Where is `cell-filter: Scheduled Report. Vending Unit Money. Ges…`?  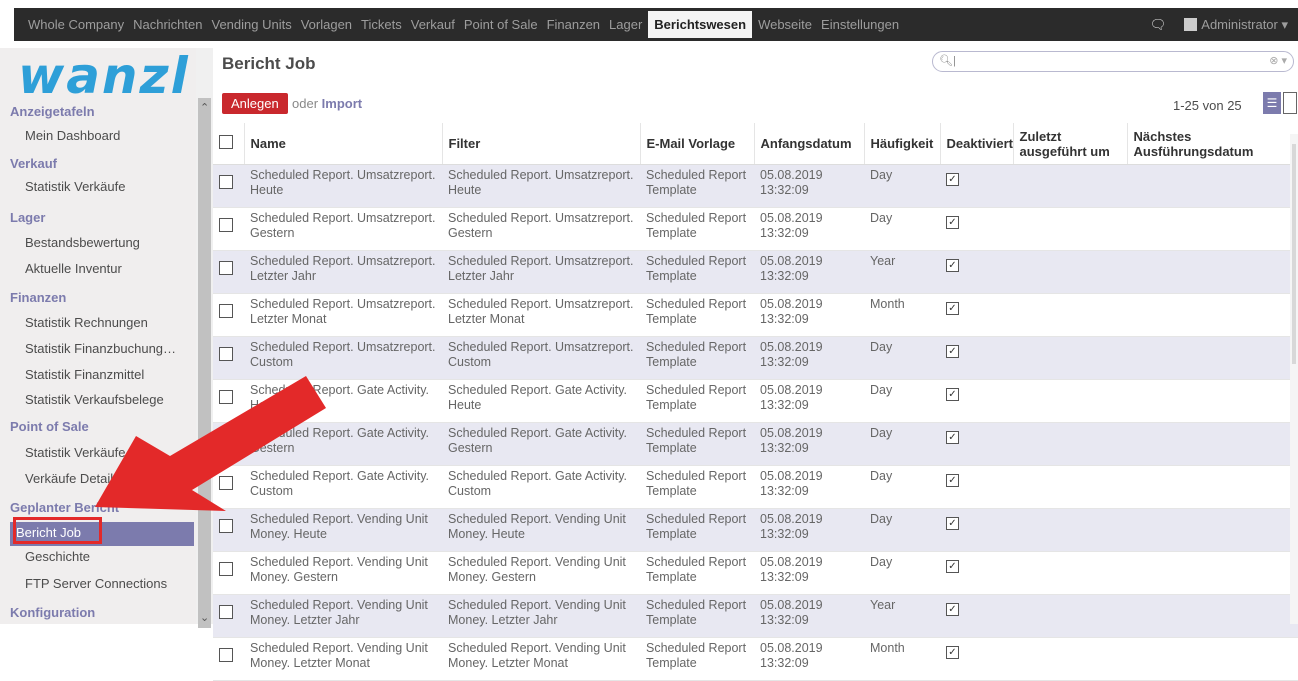
cell-filter: Scheduled Report. Vending Unit Money. Ges… is located at coordinates (541, 573).